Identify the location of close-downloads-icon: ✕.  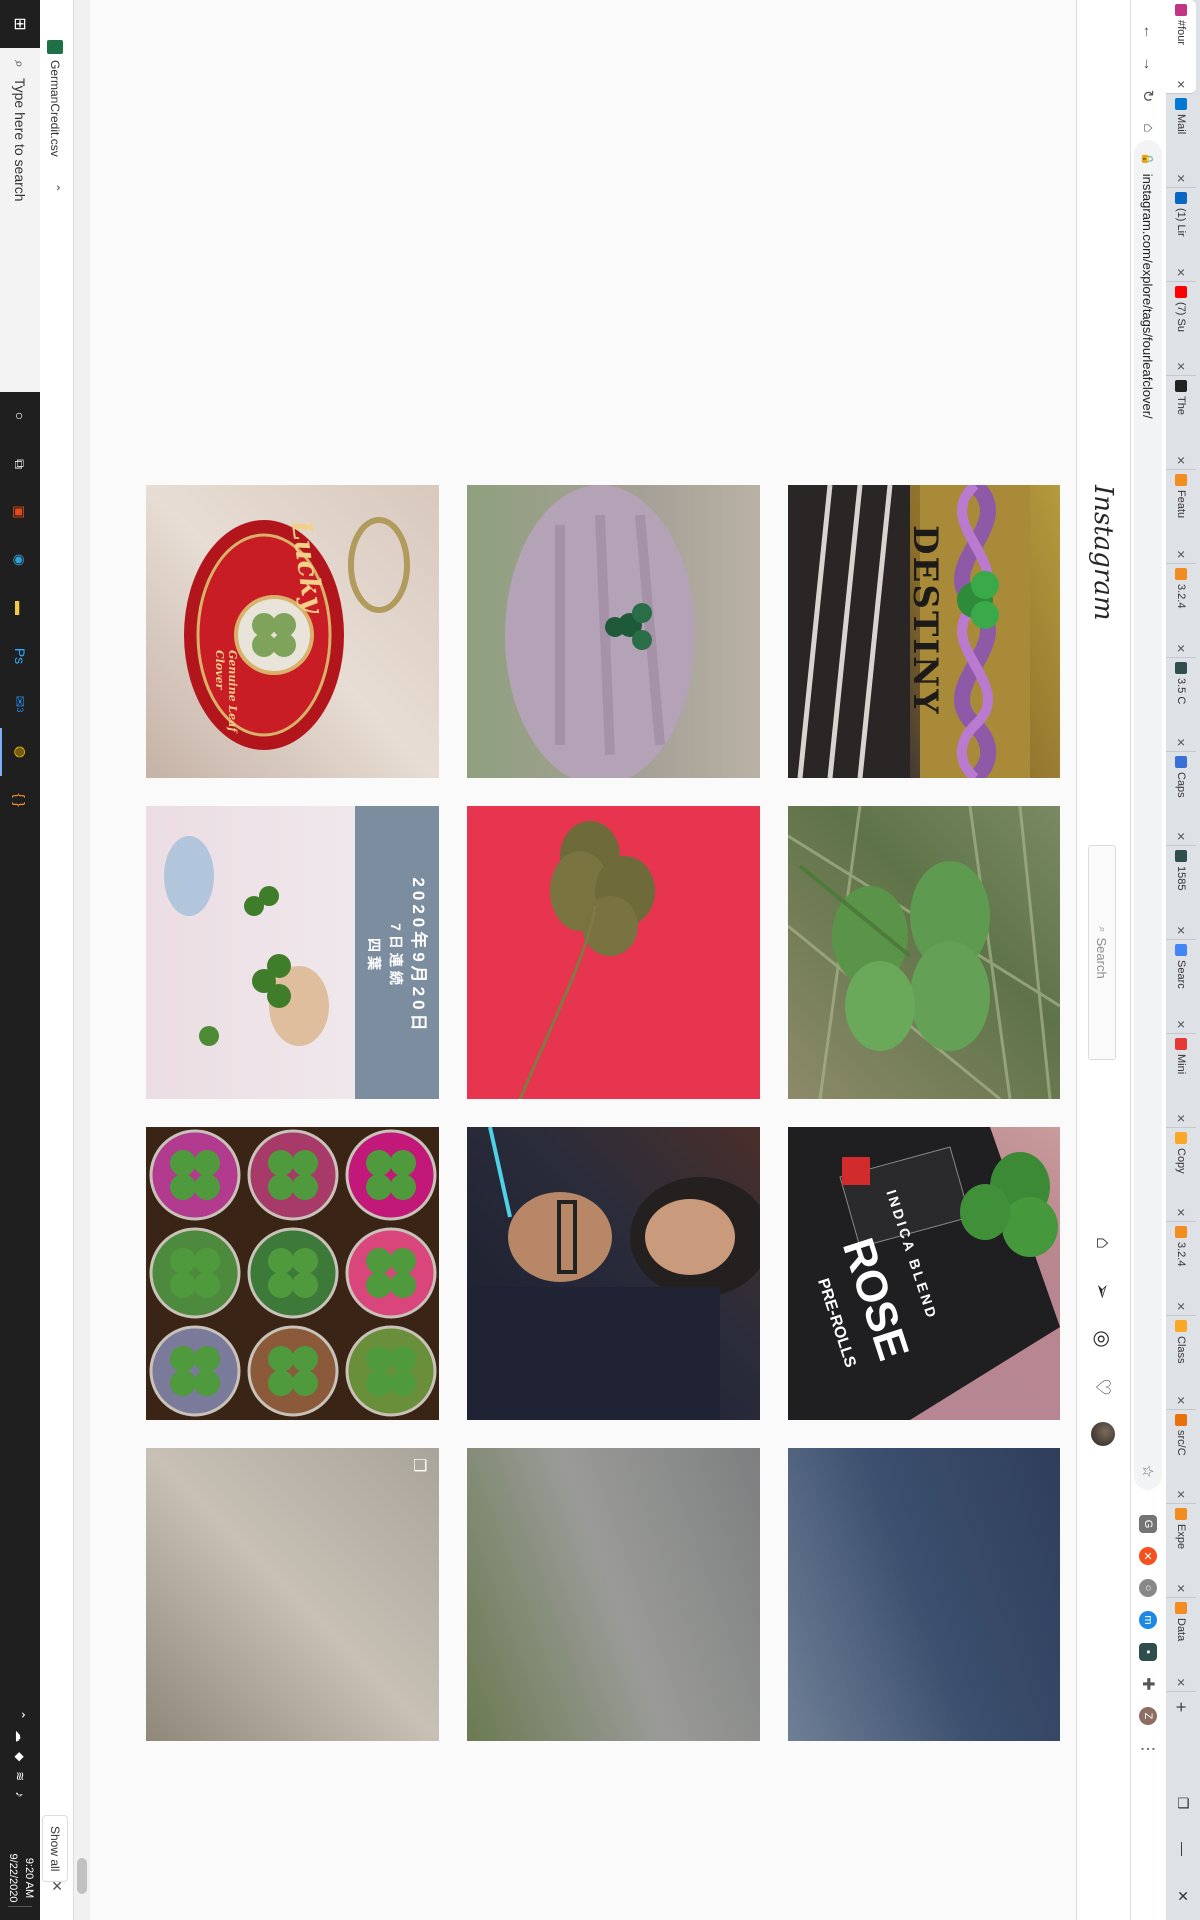
(56, 1886).